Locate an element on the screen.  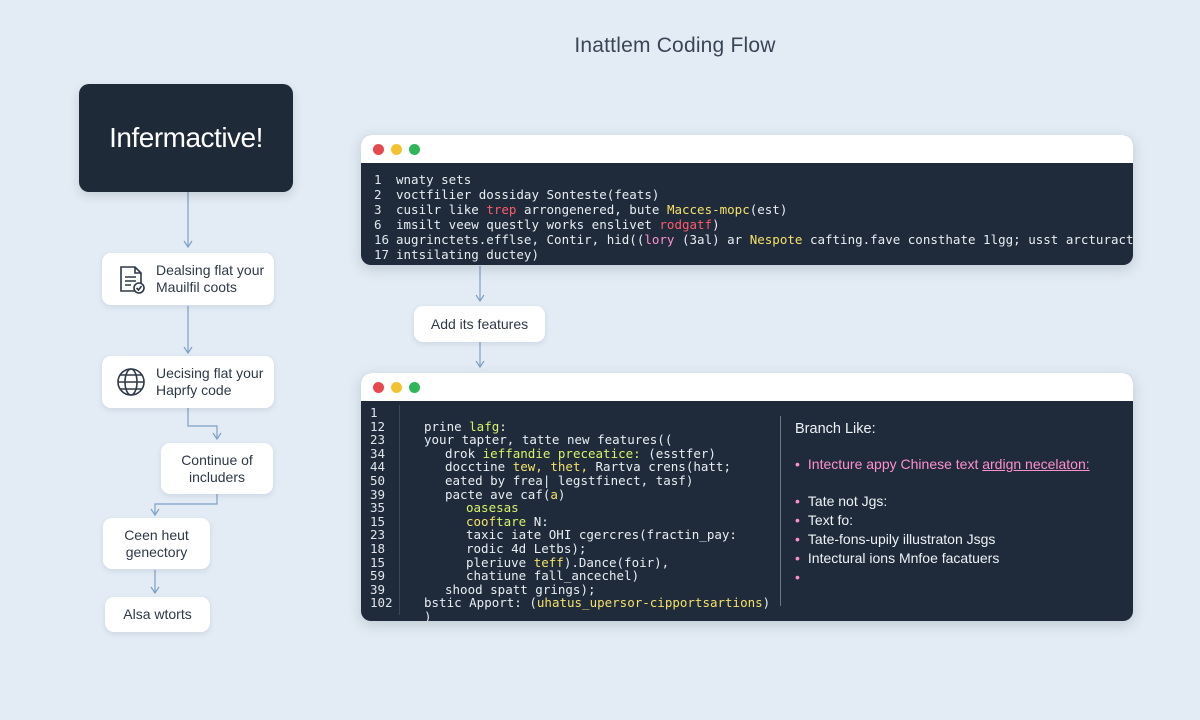
code-text: voctfilier dossiday Sonteste(feats) is located at coordinates (527, 194).